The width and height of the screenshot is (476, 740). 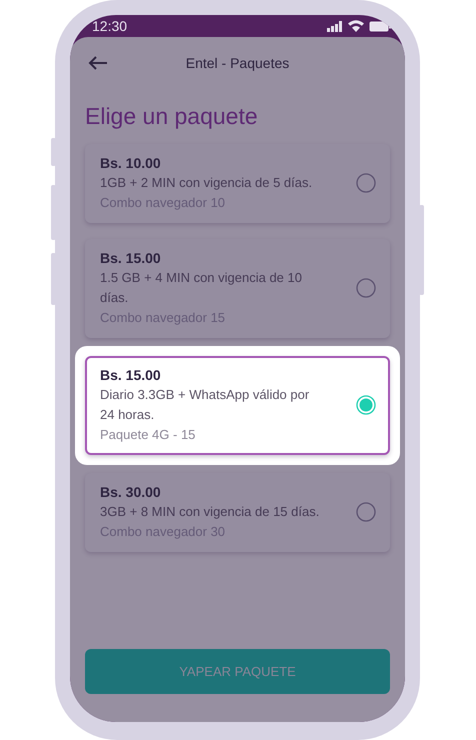 What do you see at coordinates (205, 405) in the screenshot?
I see `package-description: Diario 3.3GB + WhatsApp válido por 24 horas.` at bounding box center [205, 405].